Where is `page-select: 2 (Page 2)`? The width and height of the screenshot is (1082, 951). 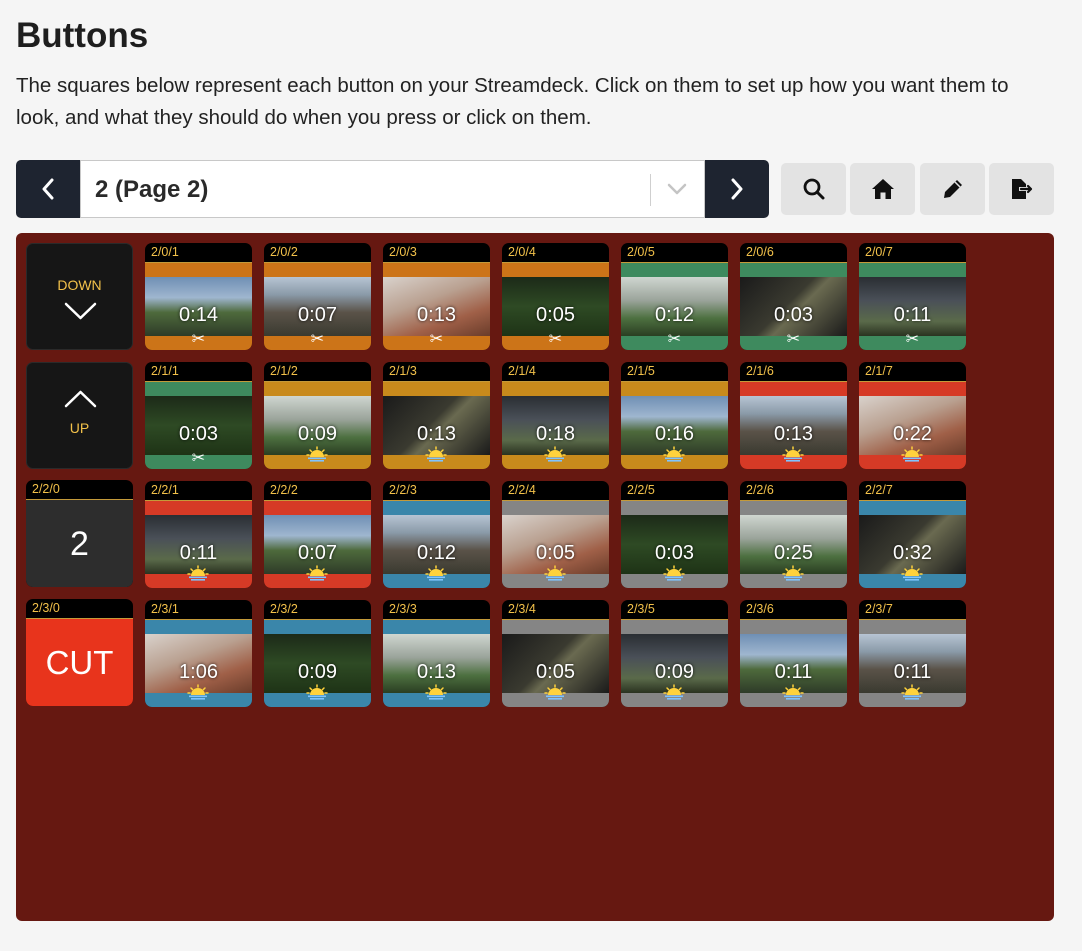 page-select: 2 (Page 2) is located at coordinates (392, 189).